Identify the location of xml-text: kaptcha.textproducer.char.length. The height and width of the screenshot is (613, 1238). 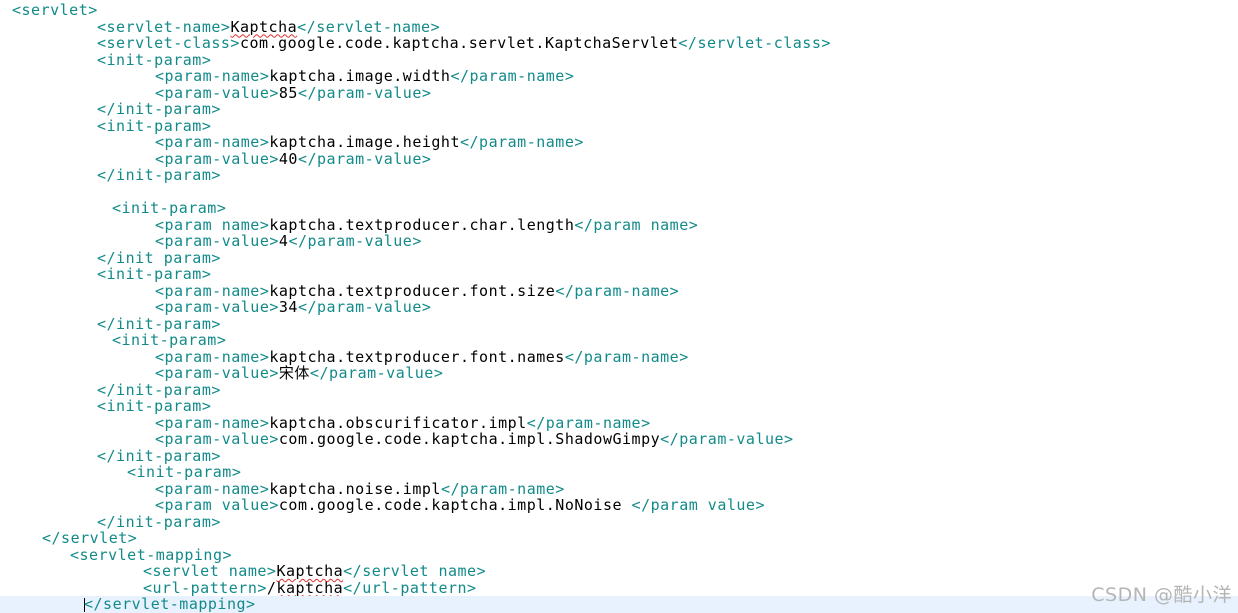
(422, 224).